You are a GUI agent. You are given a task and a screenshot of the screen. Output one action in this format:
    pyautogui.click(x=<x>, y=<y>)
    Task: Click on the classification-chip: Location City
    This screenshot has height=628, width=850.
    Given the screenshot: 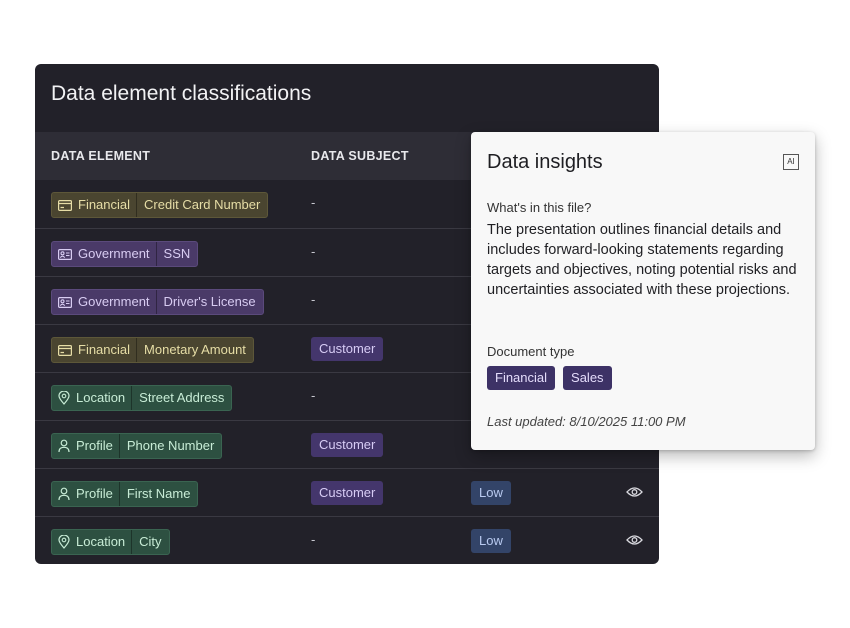 What is the action you would take?
    pyautogui.click(x=110, y=542)
    